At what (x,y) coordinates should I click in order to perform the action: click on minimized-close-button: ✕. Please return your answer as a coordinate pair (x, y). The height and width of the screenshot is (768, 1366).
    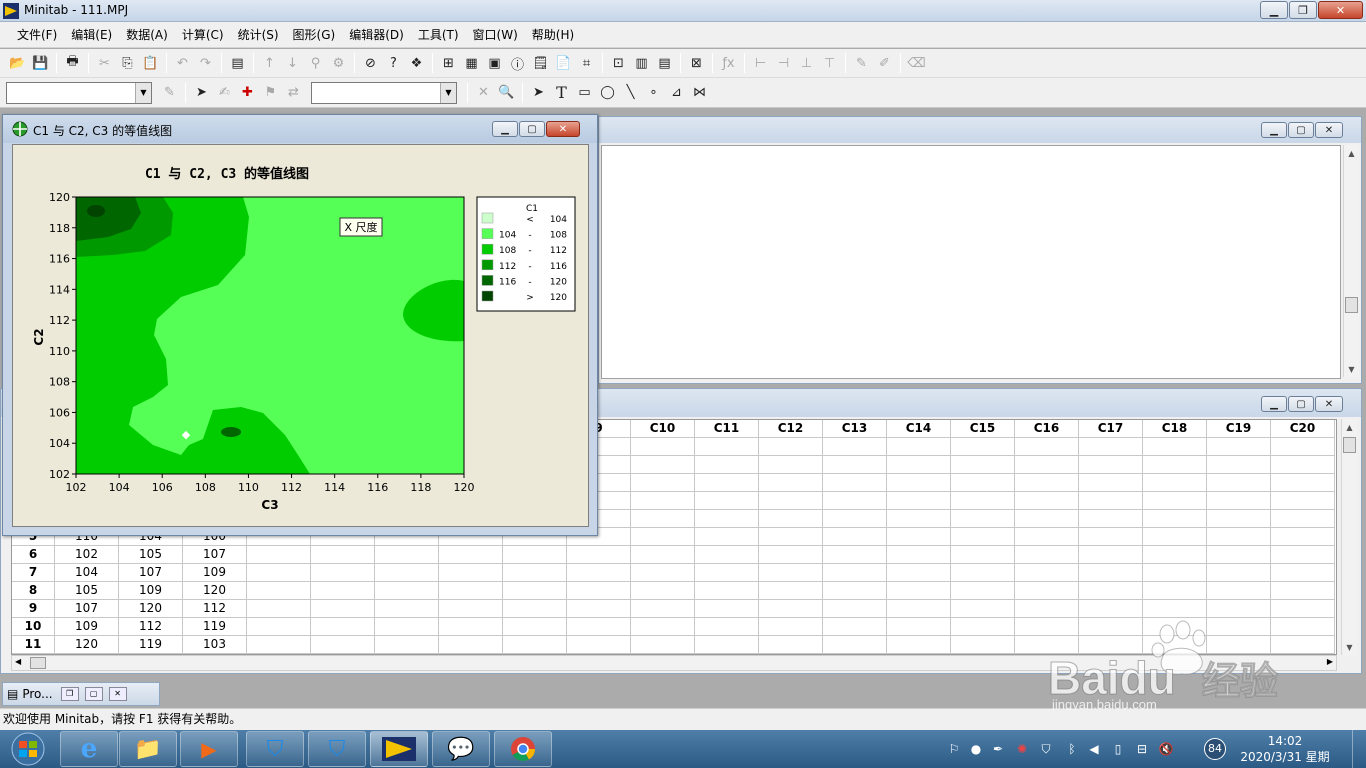
    Looking at the image, I should click on (117, 694).